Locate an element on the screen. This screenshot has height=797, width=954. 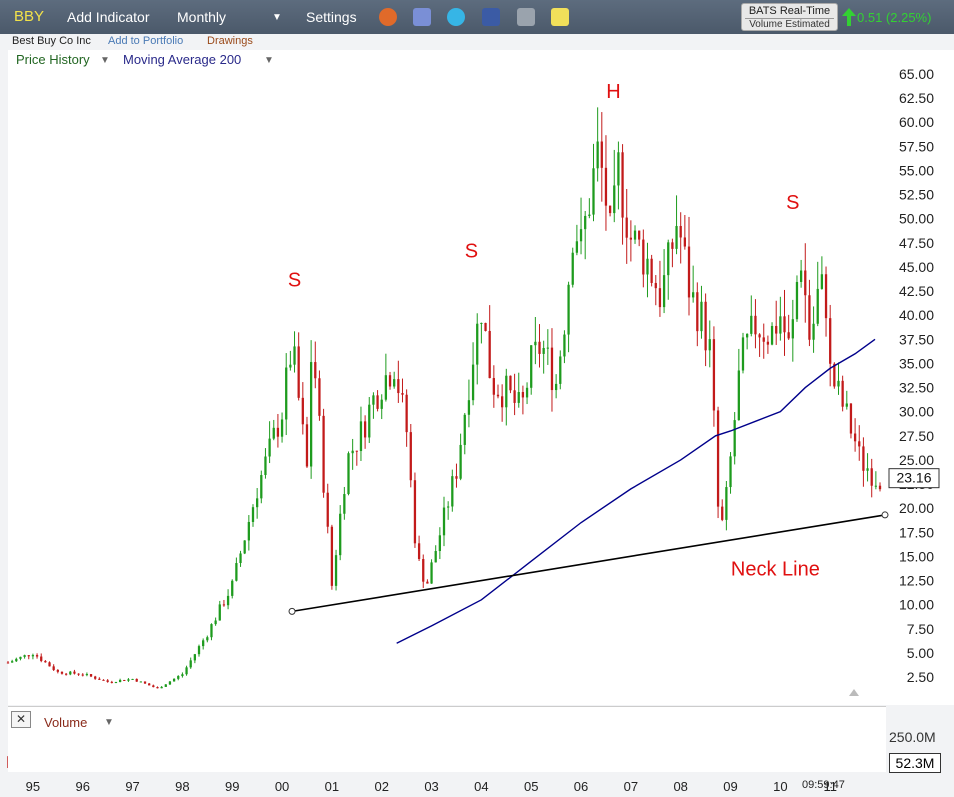
volume-max-label: 250.0M is located at coordinates (912, 737).